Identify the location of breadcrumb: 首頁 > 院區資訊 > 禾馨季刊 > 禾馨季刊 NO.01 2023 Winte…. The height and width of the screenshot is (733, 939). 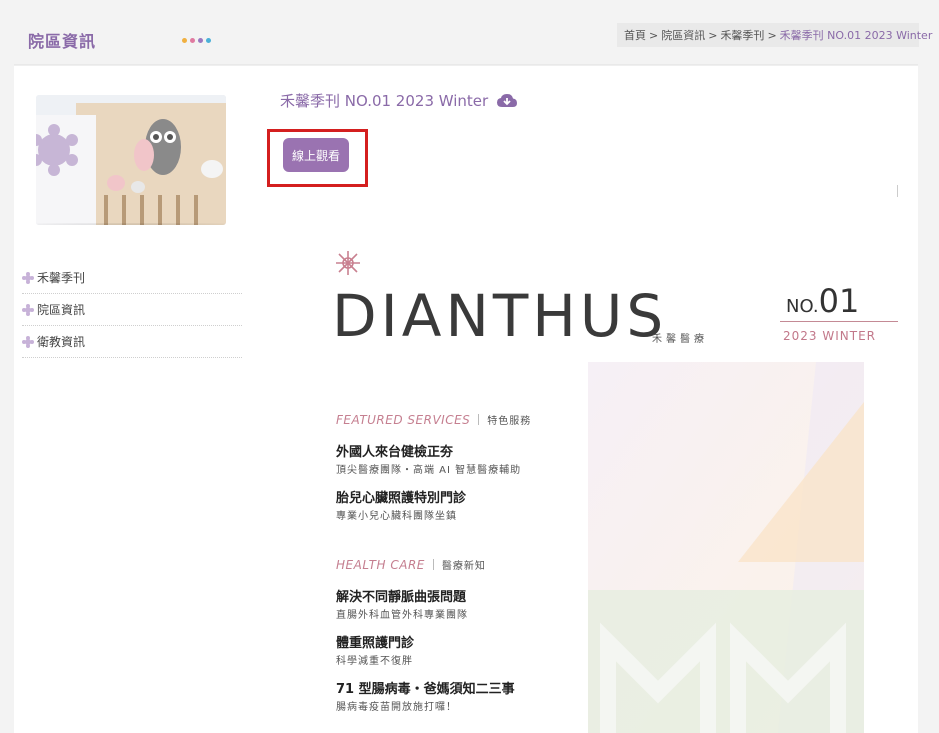
(774, 35).